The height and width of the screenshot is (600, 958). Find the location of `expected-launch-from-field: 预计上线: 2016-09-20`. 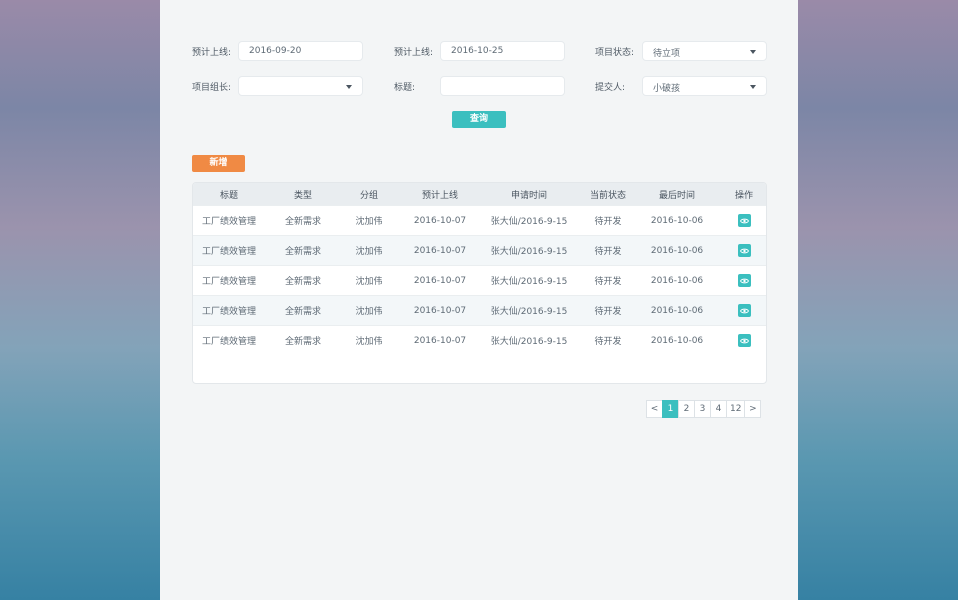

expected-launch-from-field: 预计上线: 2016-09-20 is located at coordinates (278, 51).